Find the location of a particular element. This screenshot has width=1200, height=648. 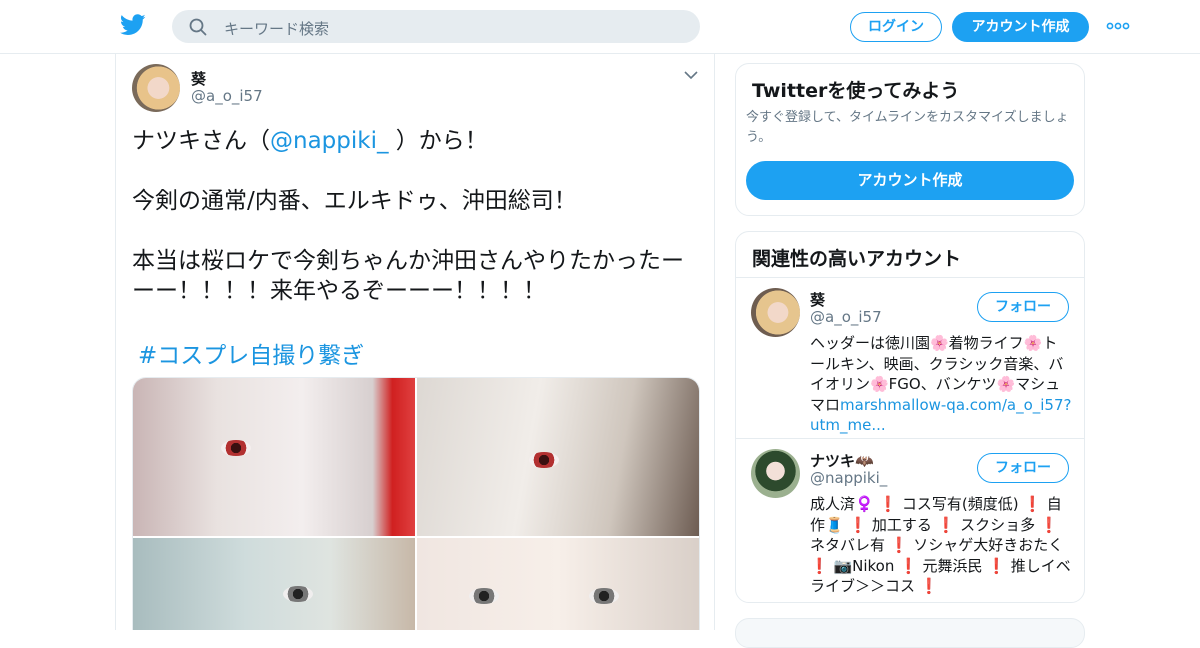

tweet-author-name: 葵 is located at coordinates (198, 78).